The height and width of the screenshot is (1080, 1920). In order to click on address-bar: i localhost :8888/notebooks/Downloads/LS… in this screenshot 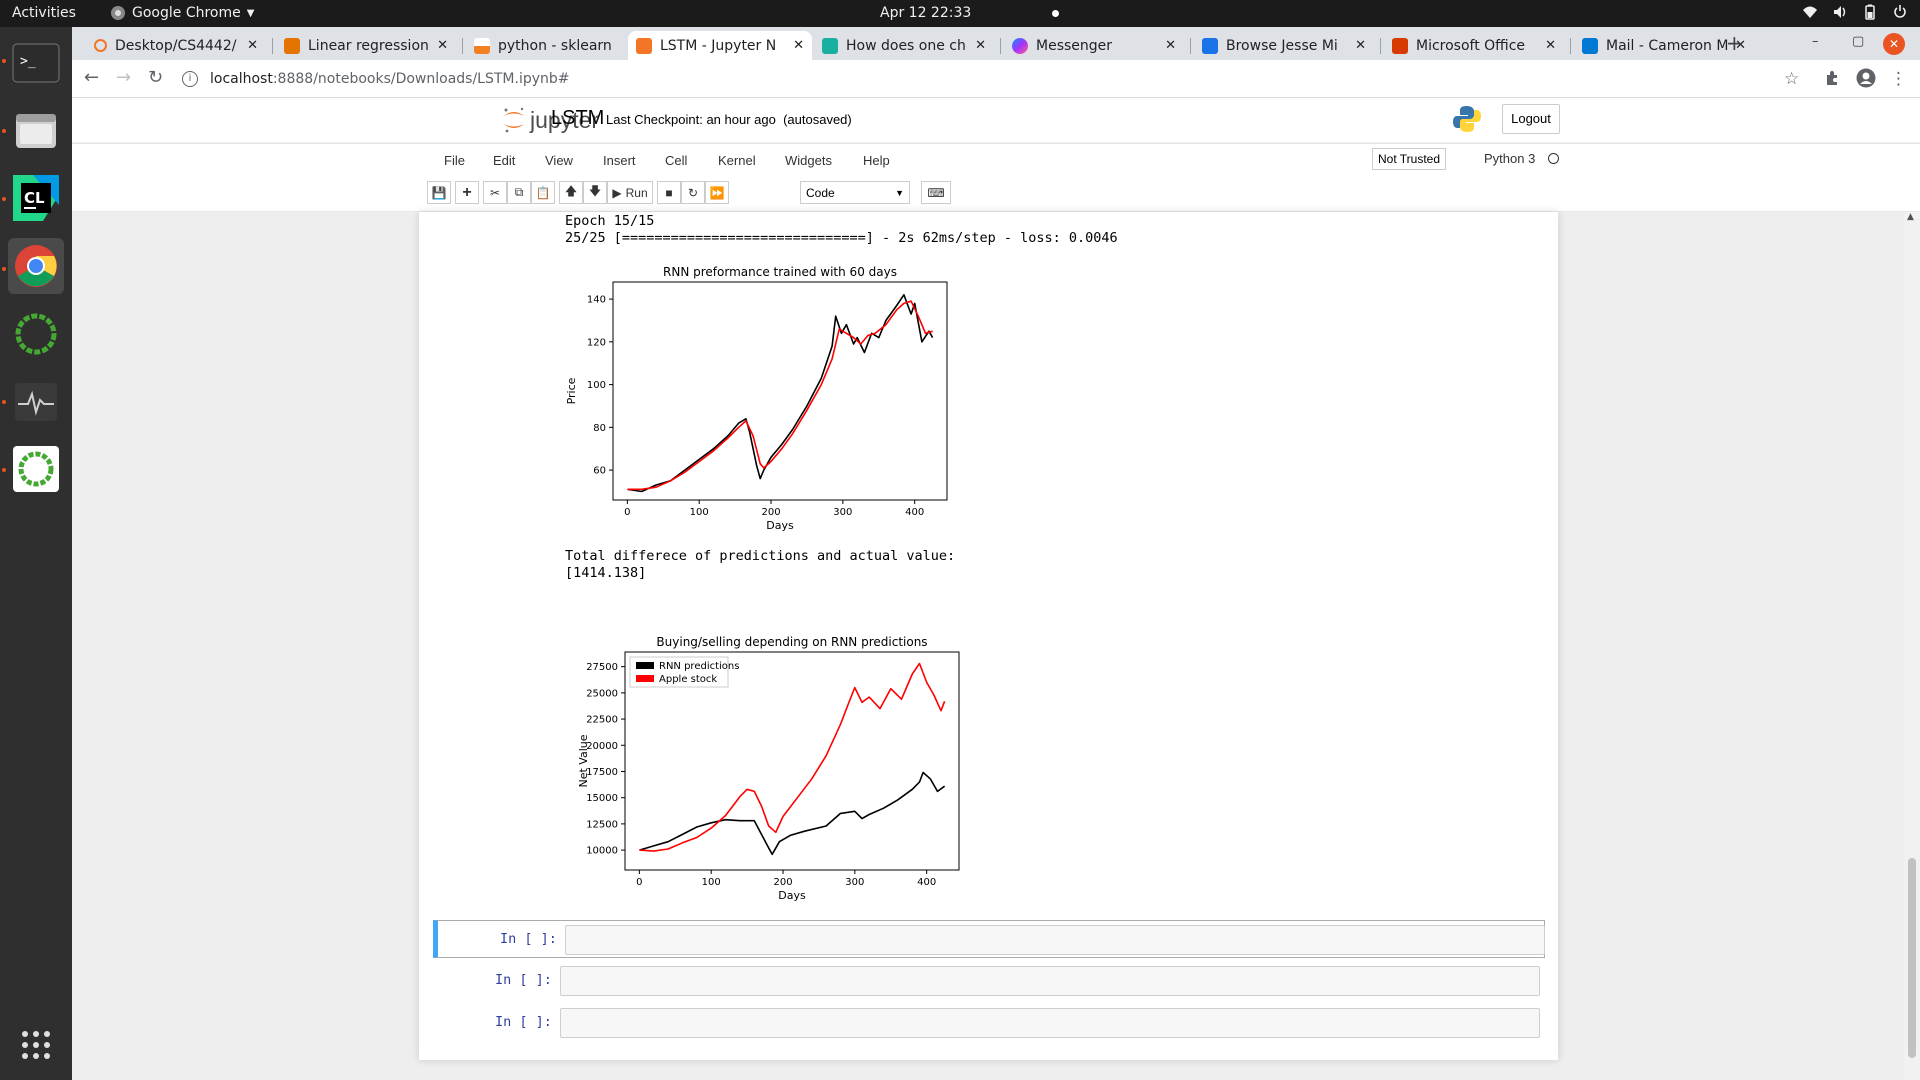, I will do `click(1032, 79)`.